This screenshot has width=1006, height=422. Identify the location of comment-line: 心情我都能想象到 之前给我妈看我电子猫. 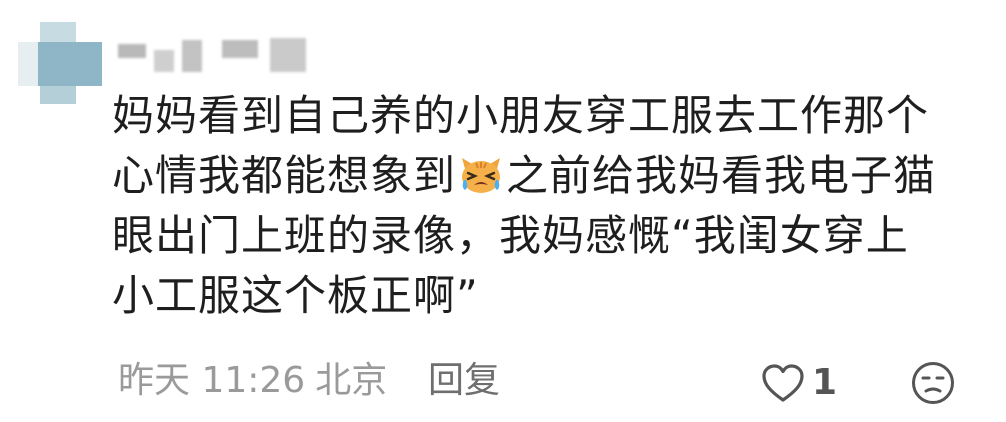
(527, 176).